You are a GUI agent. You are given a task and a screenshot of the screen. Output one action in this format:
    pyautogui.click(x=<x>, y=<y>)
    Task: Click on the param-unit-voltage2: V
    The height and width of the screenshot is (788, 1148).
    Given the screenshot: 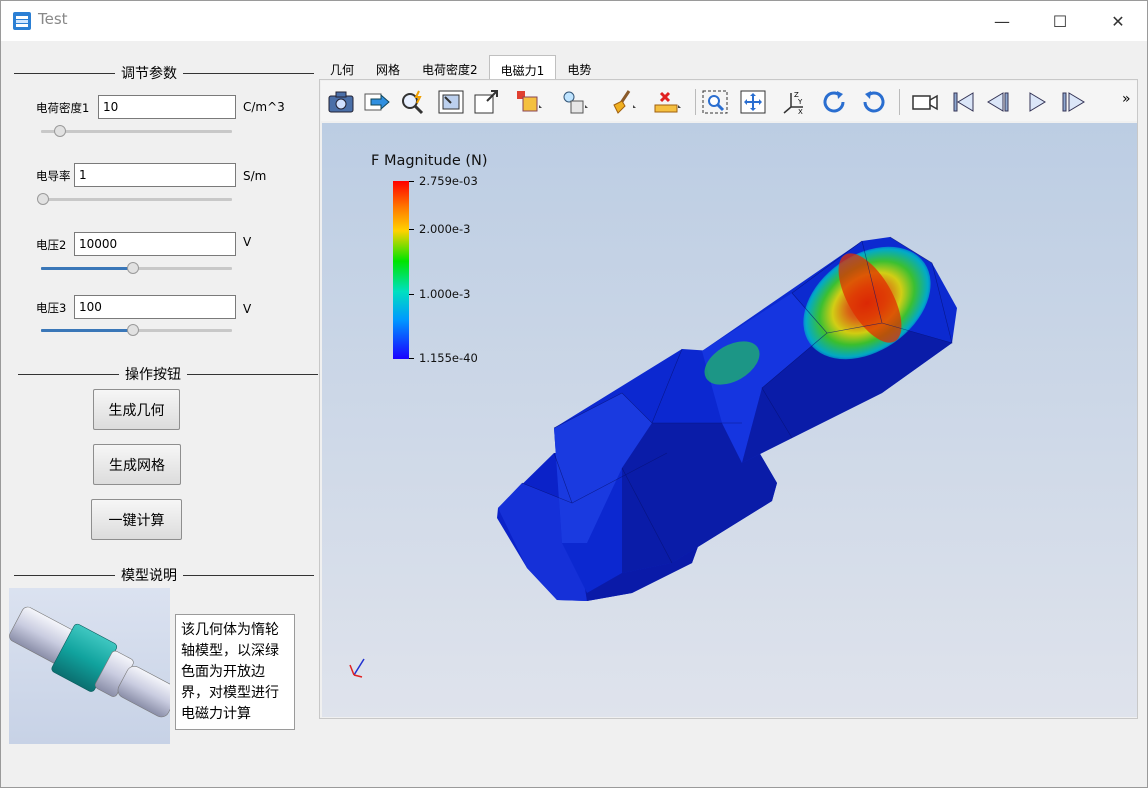 What is the action you would take?
    pyautogui.click(x=247, y=242)
    